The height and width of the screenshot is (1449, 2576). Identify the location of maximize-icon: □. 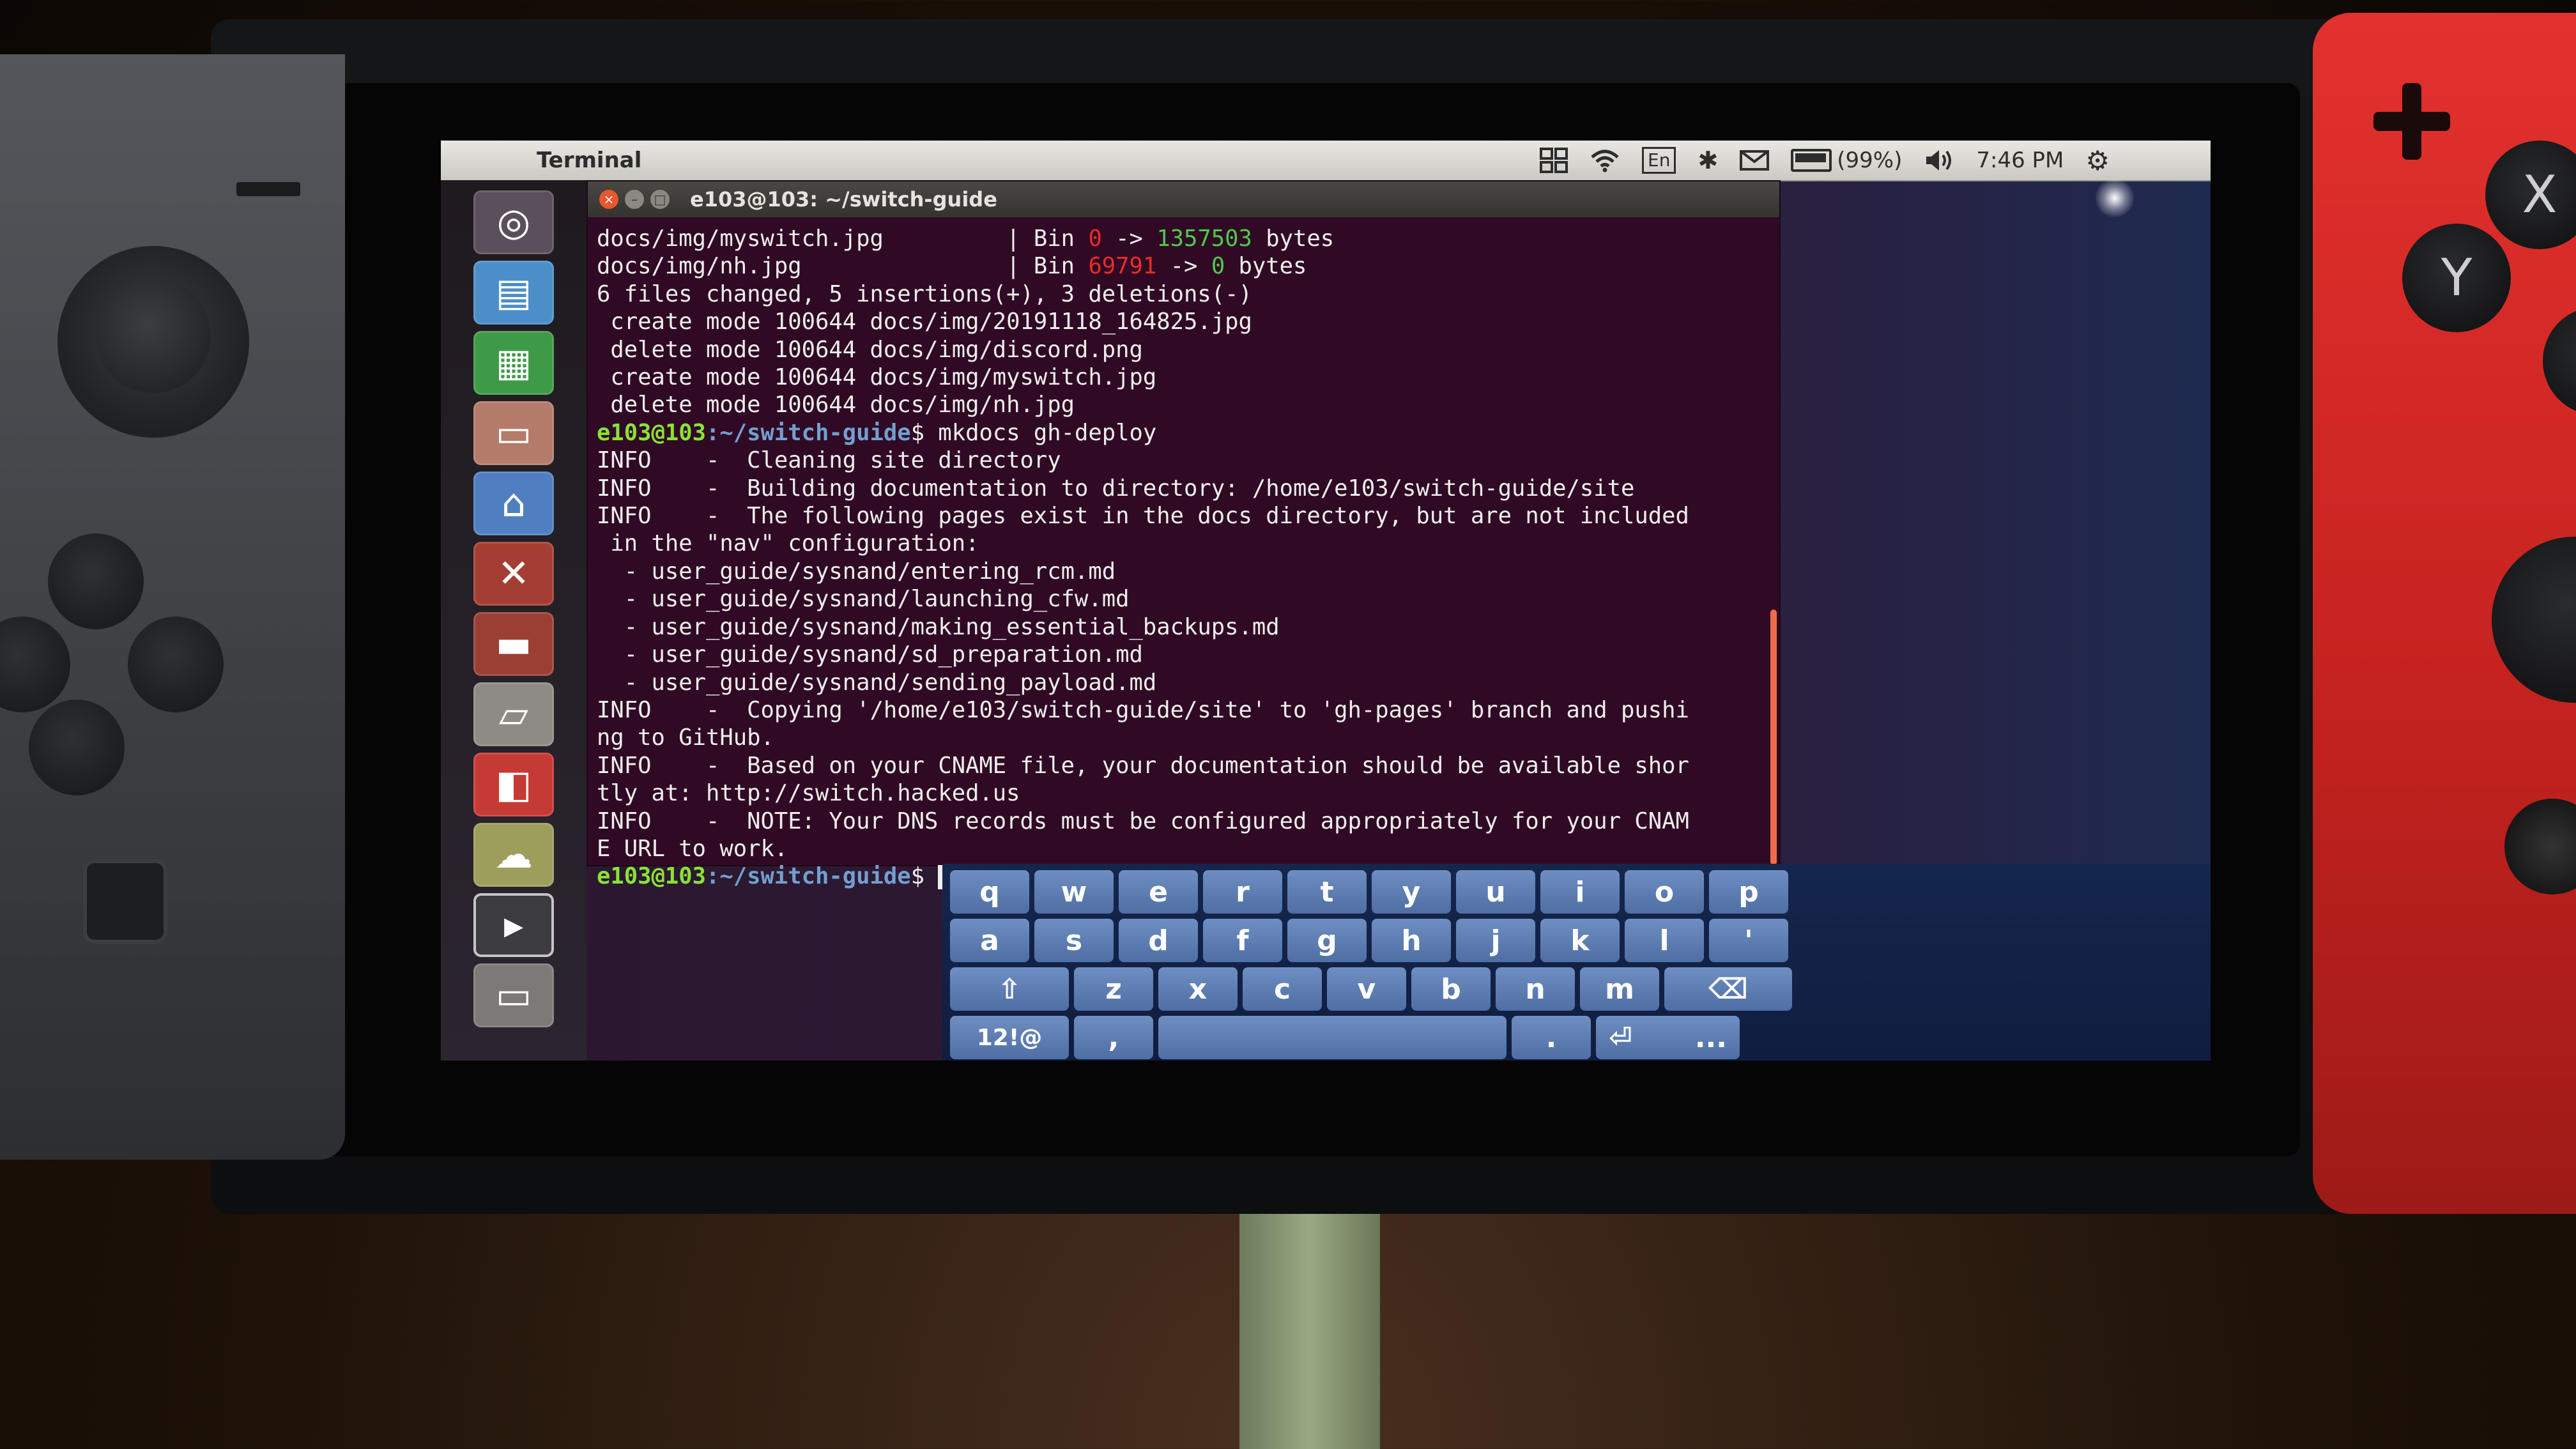
(660, 199).